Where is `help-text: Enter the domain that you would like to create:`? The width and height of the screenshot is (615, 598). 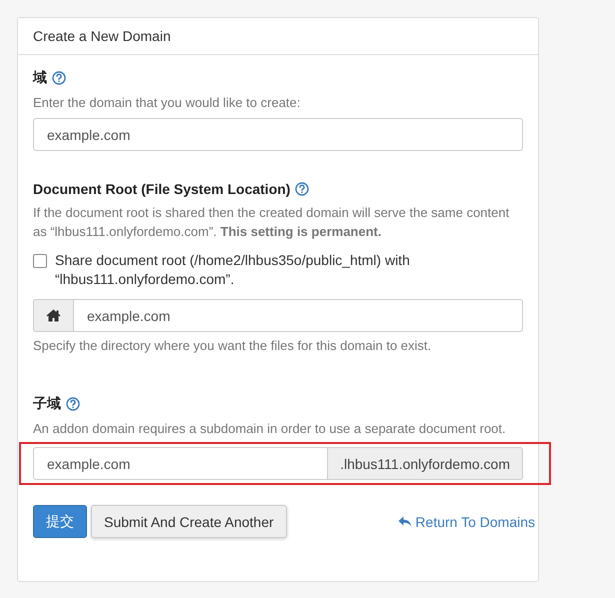
help-text: Enter the domain that you would like to create: is located at coordinates (167, 103).